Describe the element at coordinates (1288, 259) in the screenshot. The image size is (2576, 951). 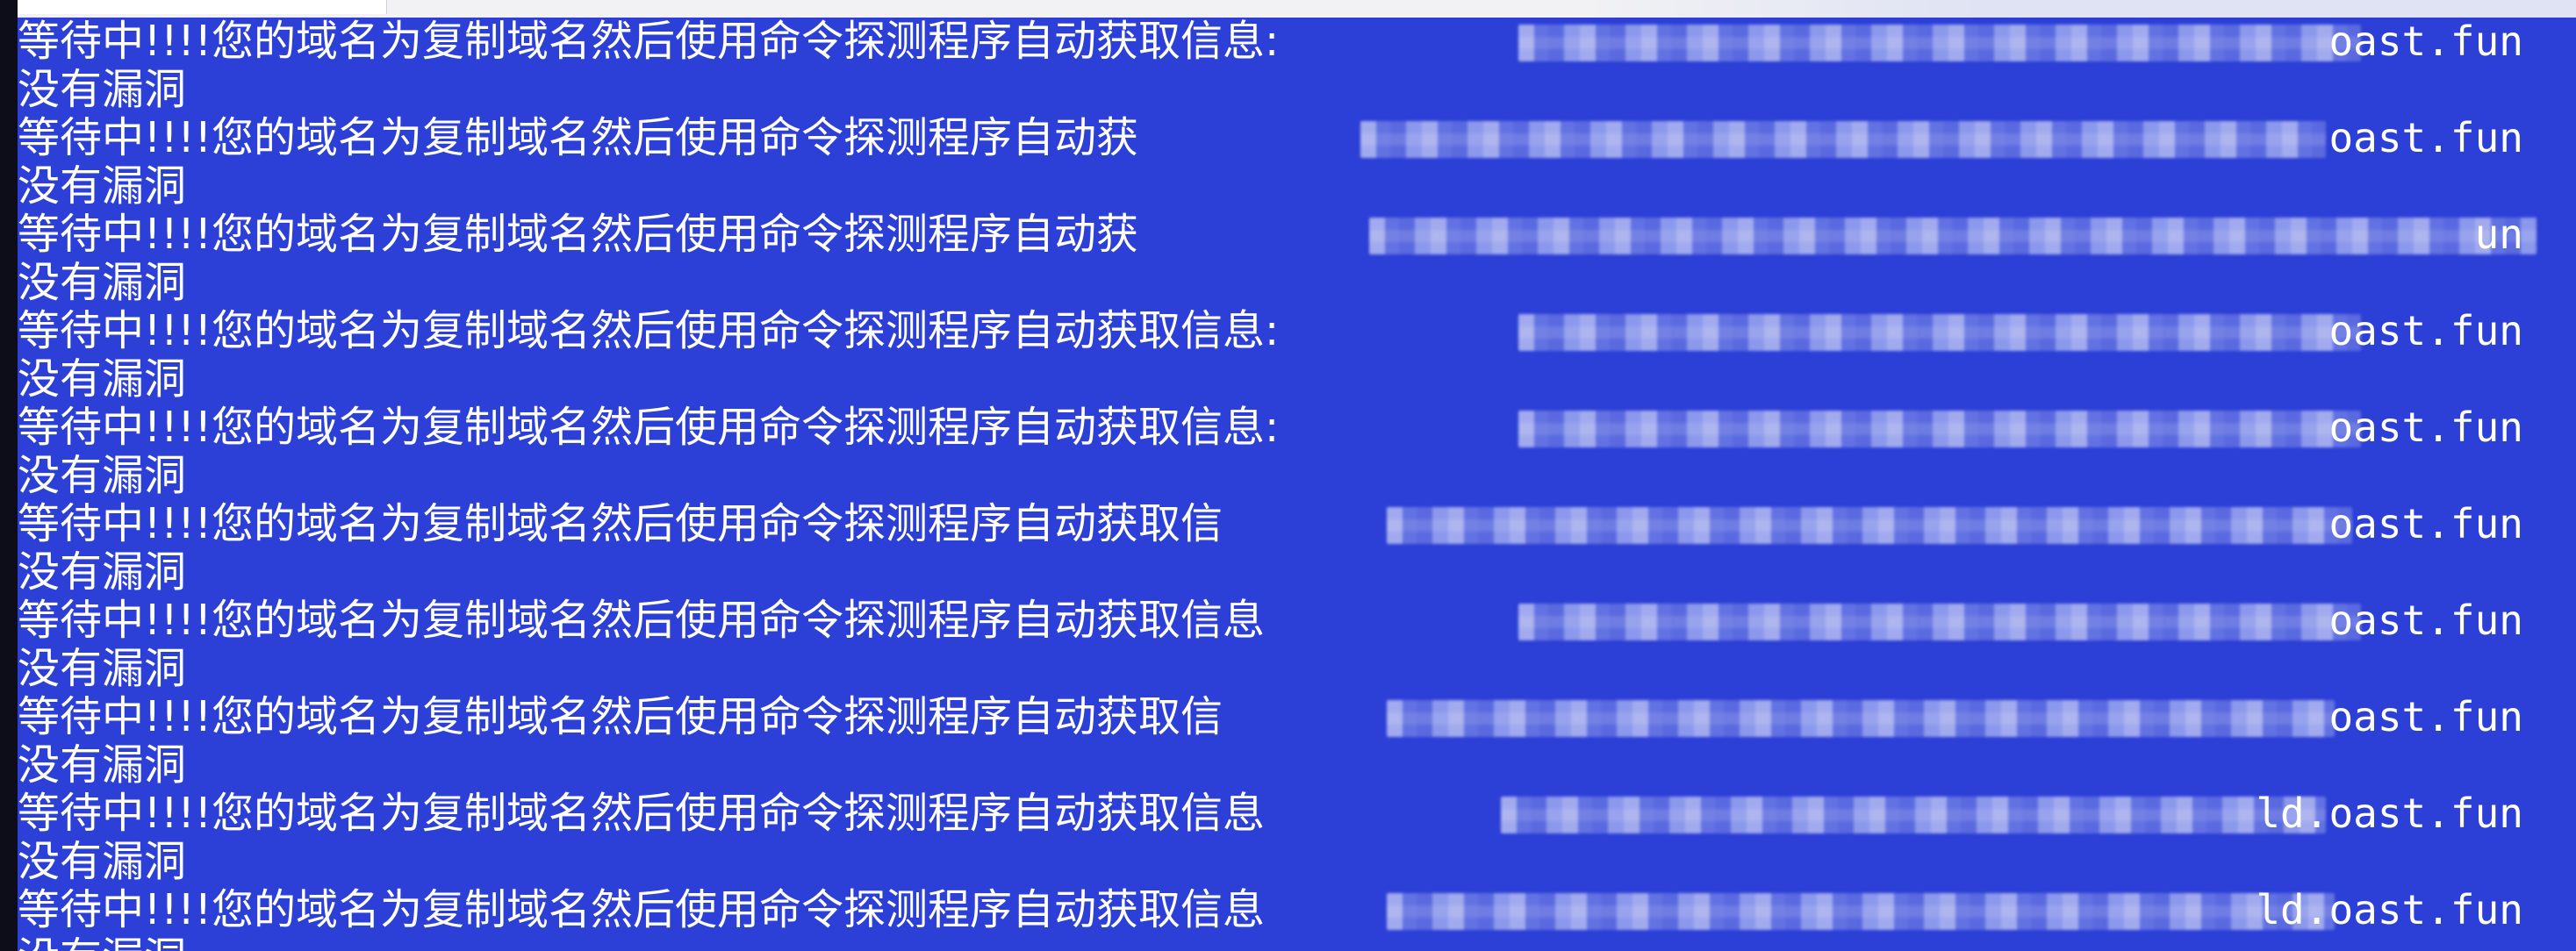
I see `console-row: 等待中!!!!您的域名为复制域名然后使用命令探测程序自动获 un 没有漏洞` at that location.